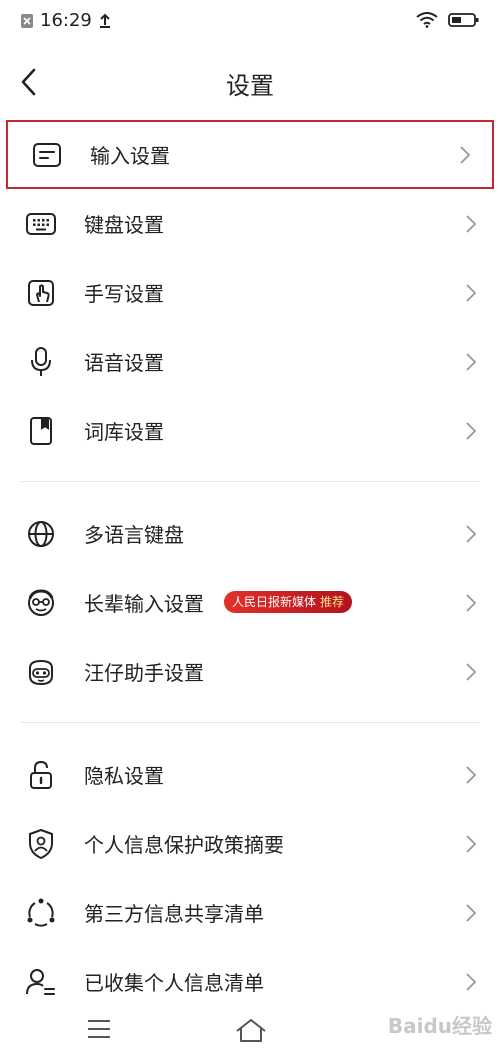 Image resolution: width=500 pixels, height=1056 pixels. Describe the element at coordinates (41, 224) in the screenshot. I see `keyboard-icon` at that location.